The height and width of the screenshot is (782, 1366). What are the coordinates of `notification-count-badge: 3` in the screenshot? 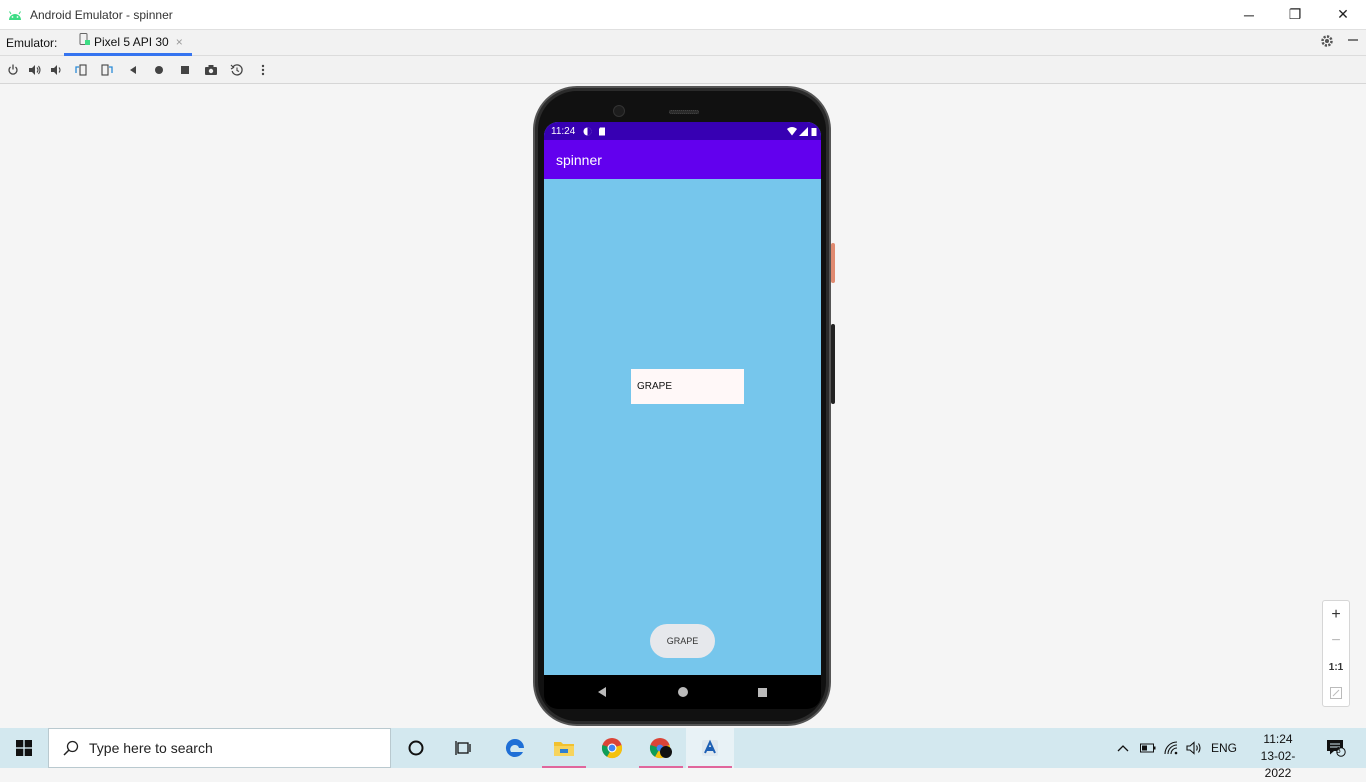 It's located at (1338, 750).